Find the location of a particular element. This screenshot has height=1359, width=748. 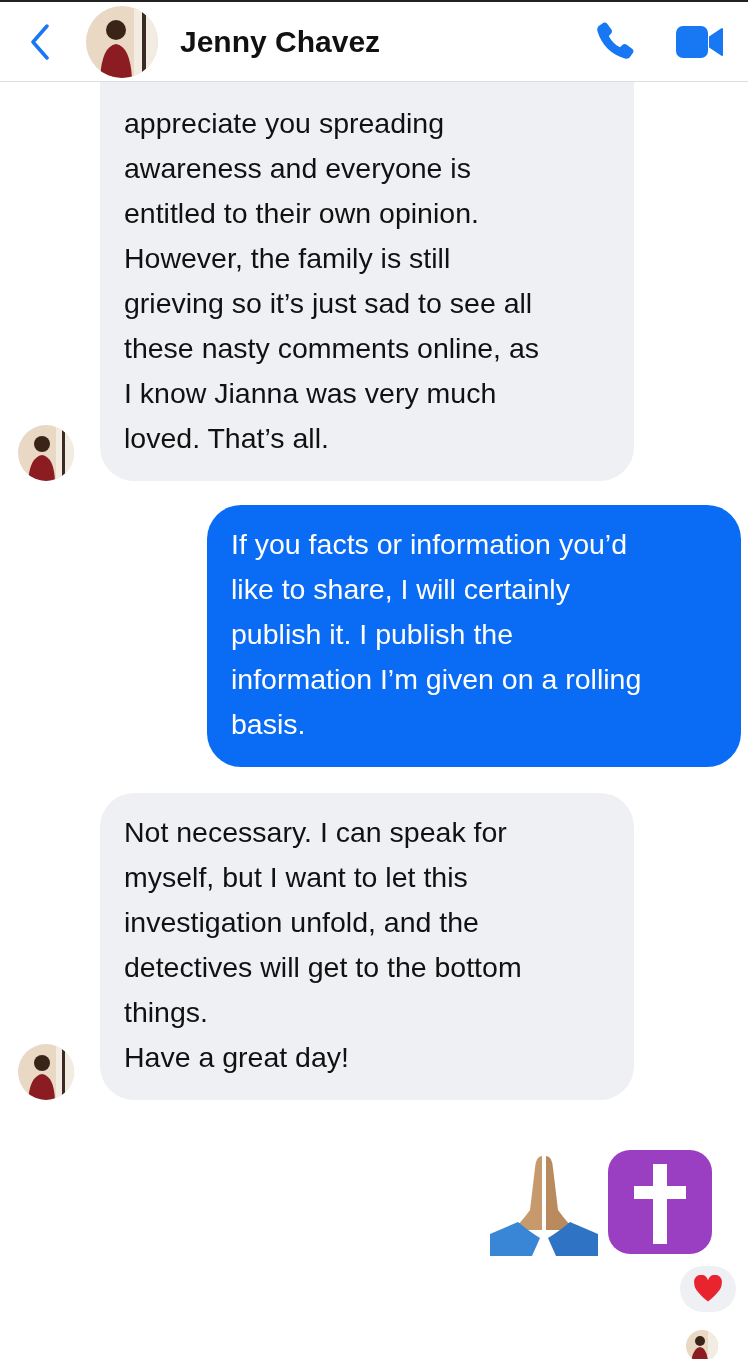

back-icon is located at coordinates (40, 41).